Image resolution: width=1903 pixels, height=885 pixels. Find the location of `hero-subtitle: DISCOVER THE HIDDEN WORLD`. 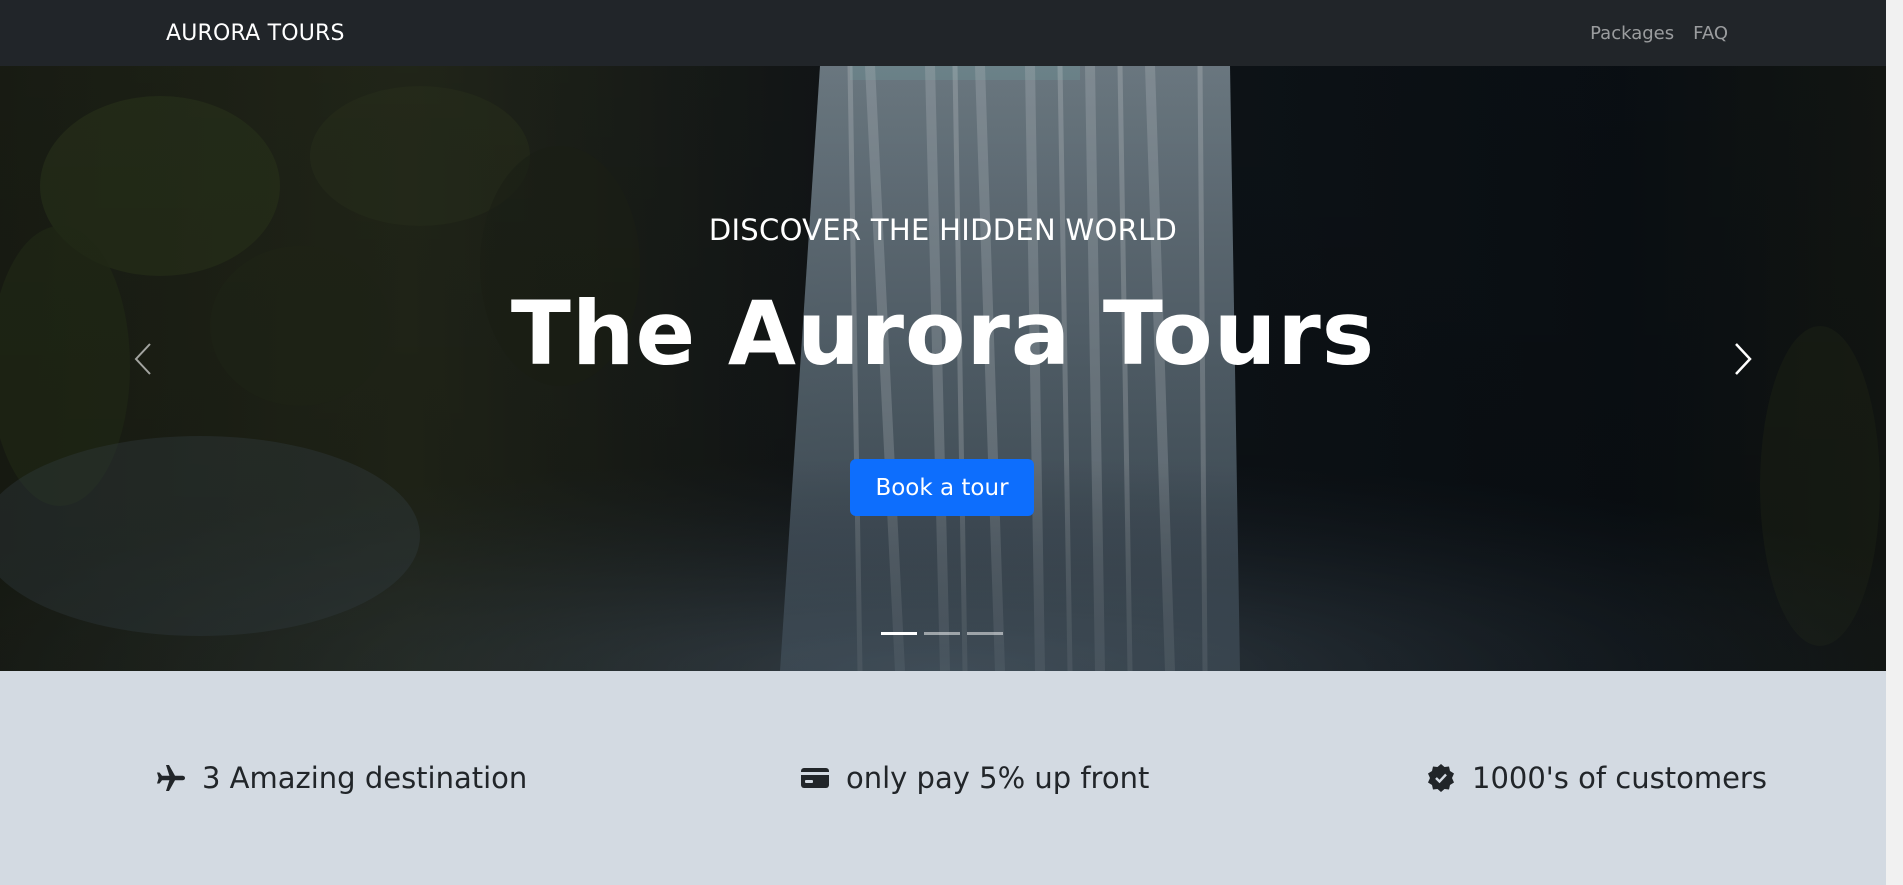

hero-subtitle: DISCOVER THE HIDDEN WORLD is located at coordinates (943, 230).